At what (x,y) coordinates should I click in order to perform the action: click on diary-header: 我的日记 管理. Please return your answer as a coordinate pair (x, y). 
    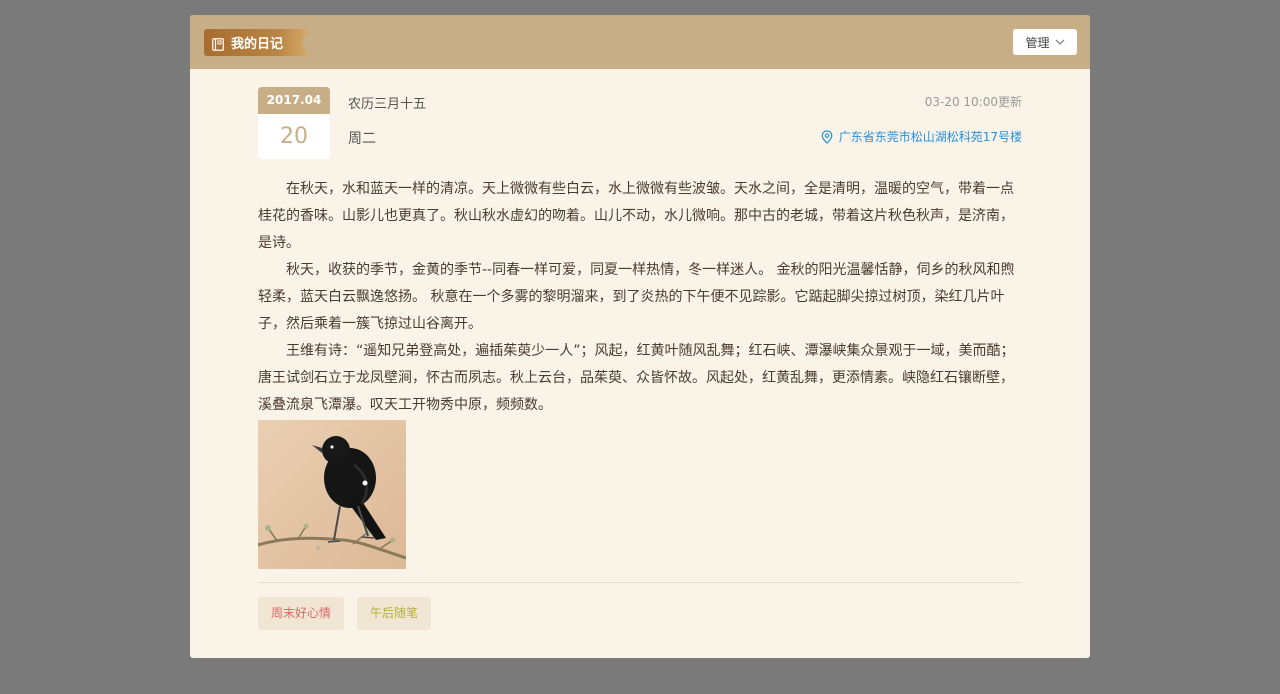
    Looking at the image, I should click on (640, 42).